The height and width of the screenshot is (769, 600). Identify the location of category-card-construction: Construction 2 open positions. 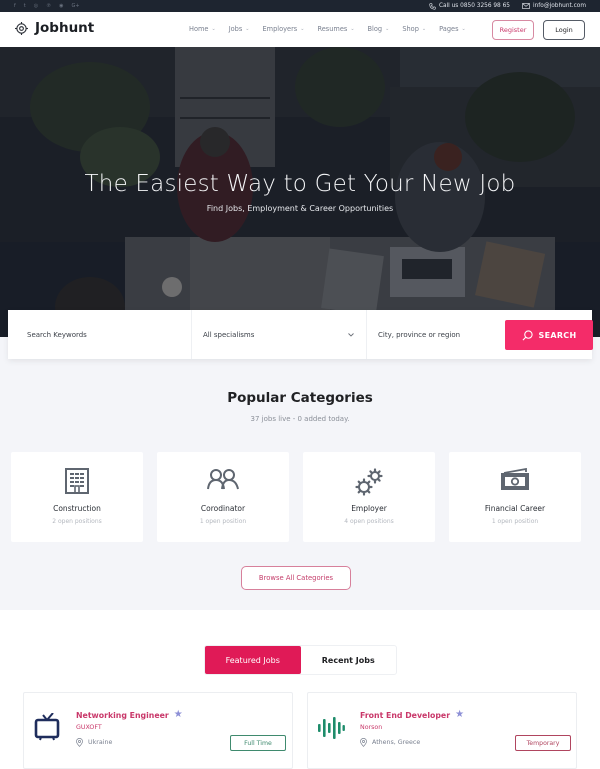
(77, 497).